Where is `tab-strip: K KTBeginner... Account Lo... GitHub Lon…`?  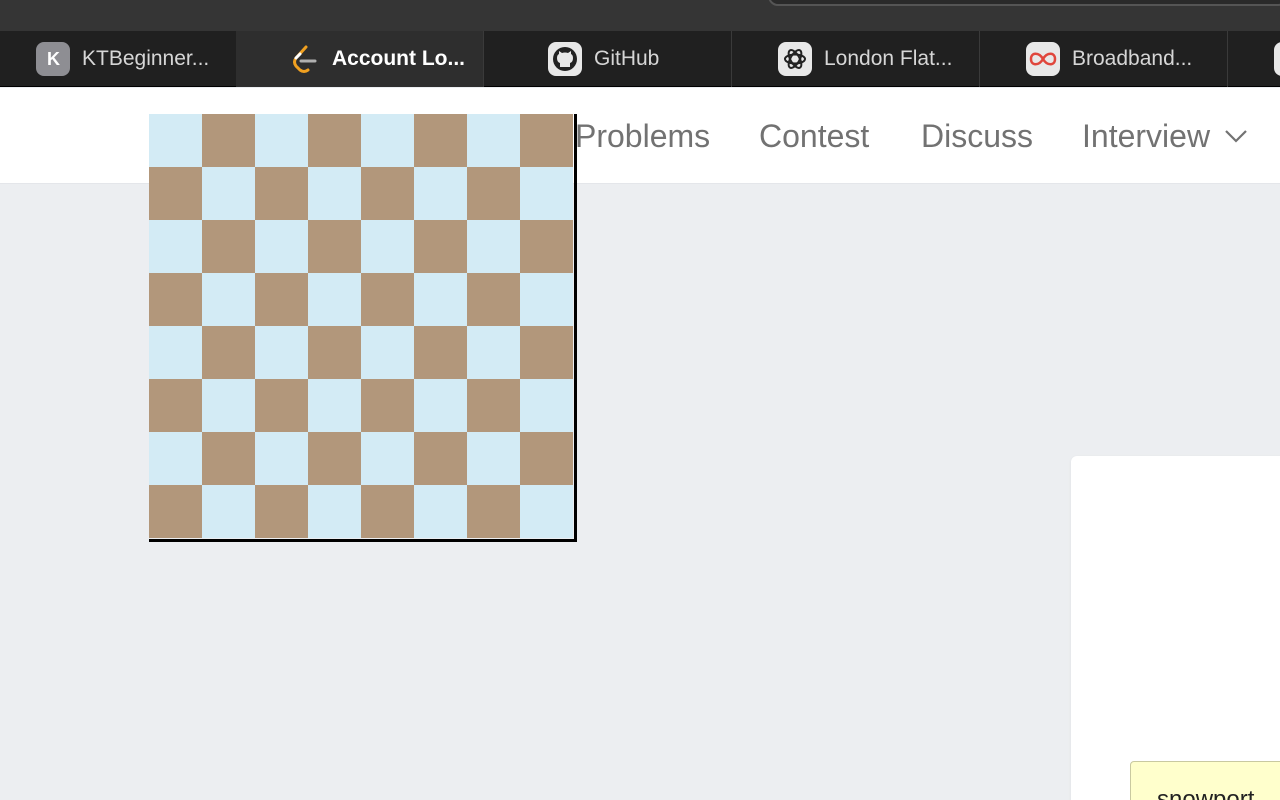
tab-strip: K KTBeginner... Account Lo... GitHub Lon… is located at coordinates (640, 59).